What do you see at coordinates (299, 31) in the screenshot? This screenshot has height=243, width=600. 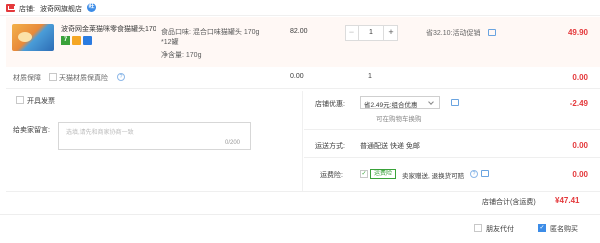 I see `unit-price: 82.00` at bounding box center [299, 31].